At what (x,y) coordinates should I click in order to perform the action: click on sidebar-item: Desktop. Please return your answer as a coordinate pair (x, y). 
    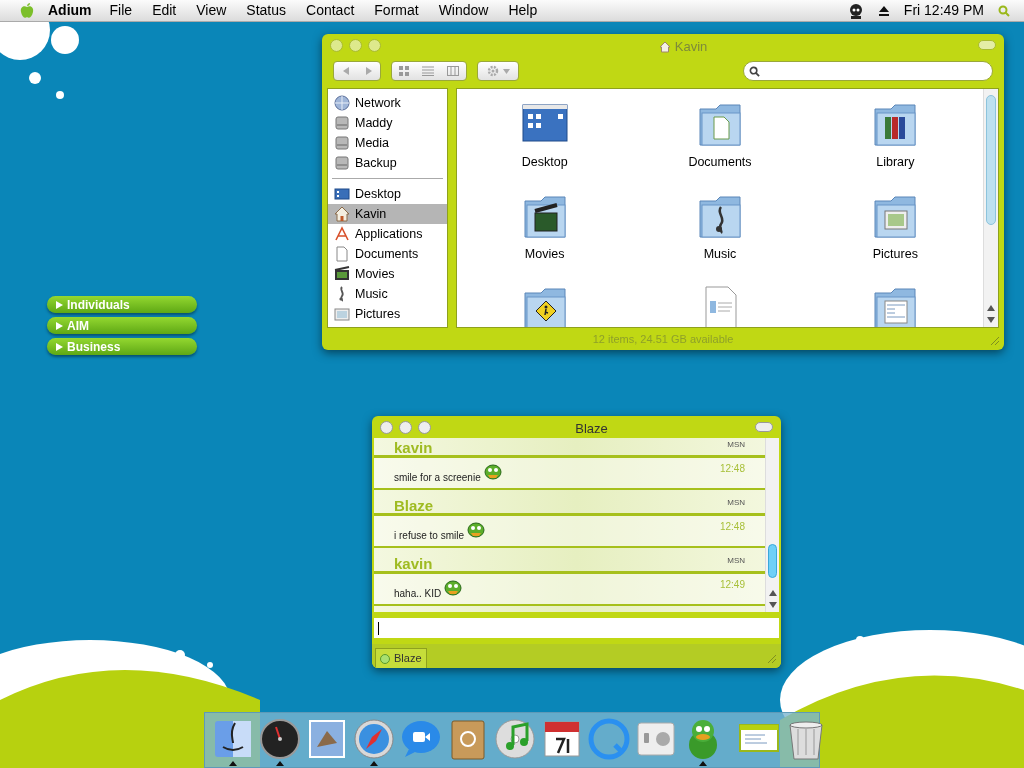
    Looking at the image, I should click on (387, 194).